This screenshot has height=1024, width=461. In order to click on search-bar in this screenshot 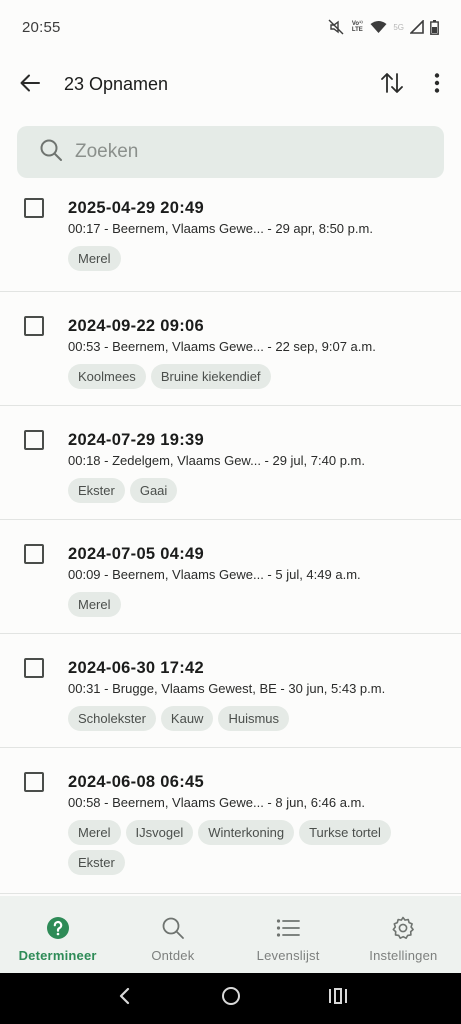, I will do `click(230, 152)`.